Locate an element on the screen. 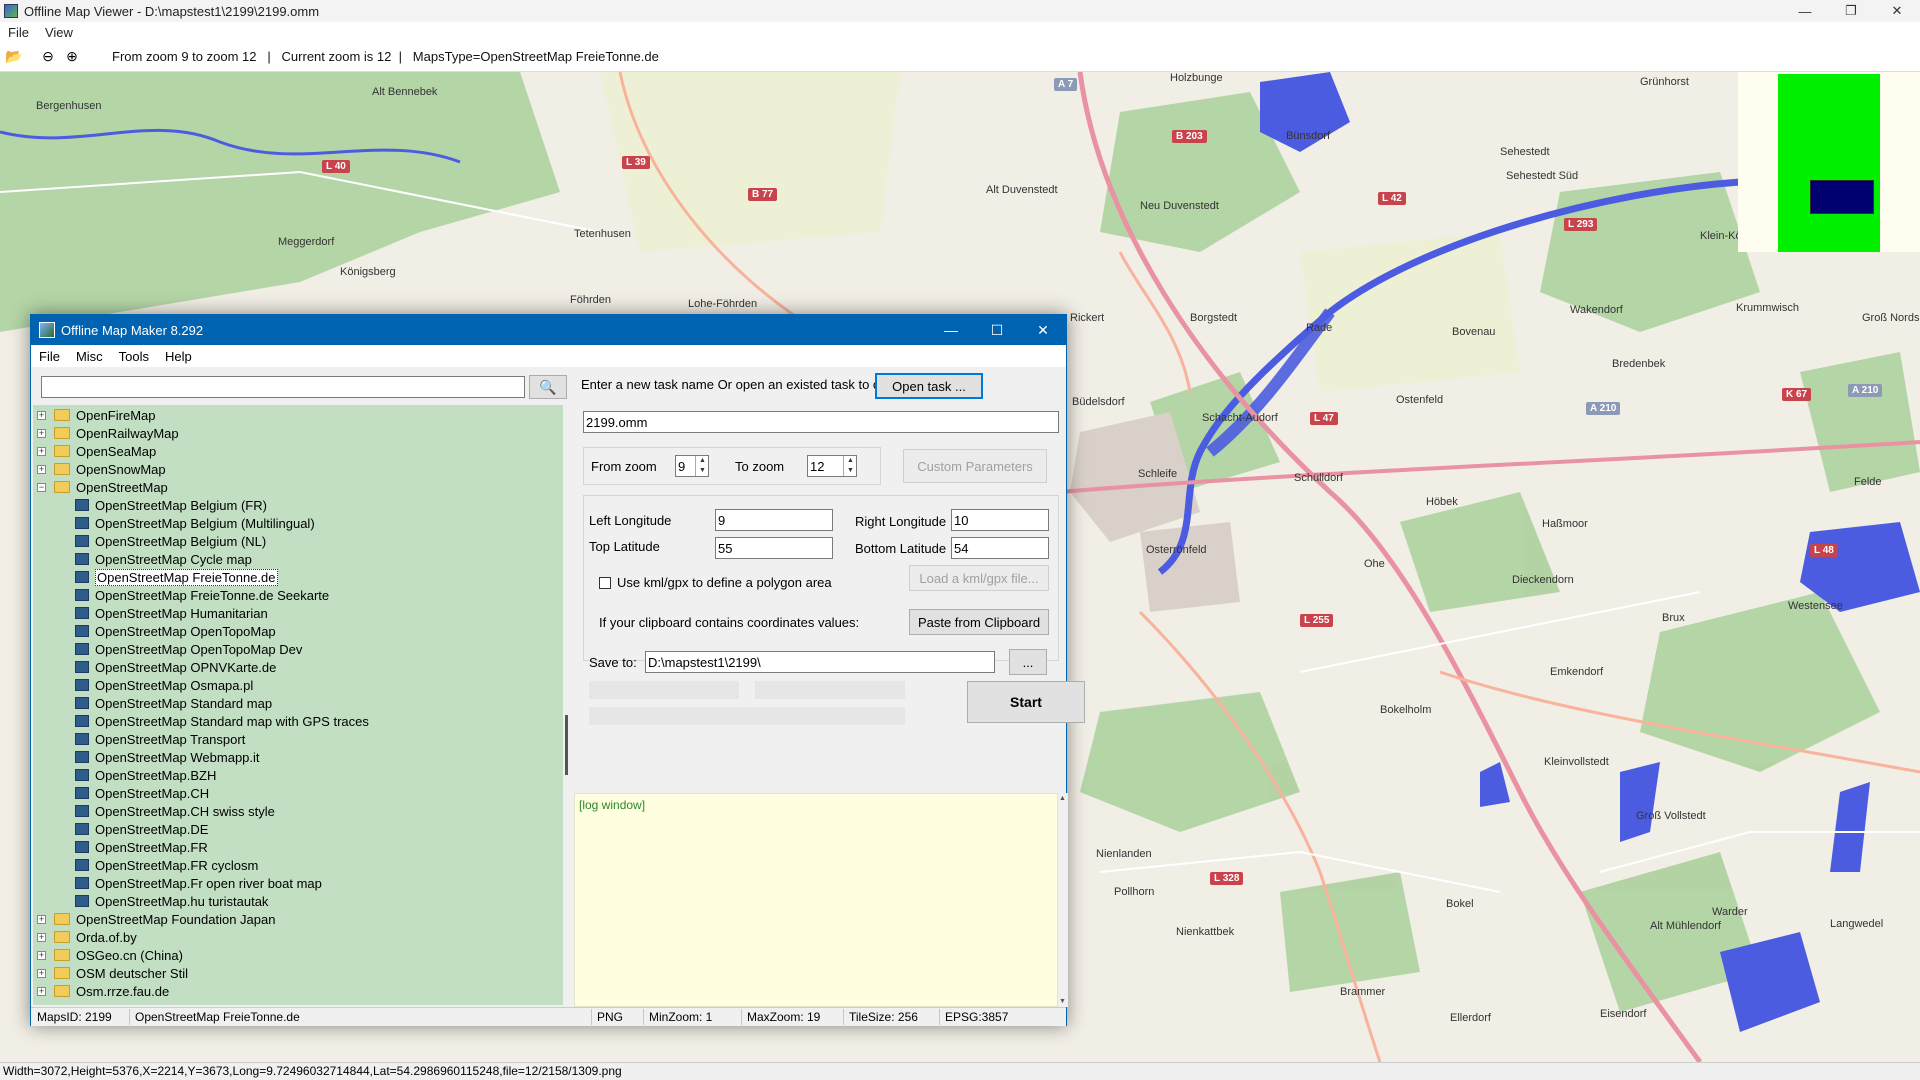  tree-map-item: OpenStreetMap.DE is located at coordinates (141, 829).